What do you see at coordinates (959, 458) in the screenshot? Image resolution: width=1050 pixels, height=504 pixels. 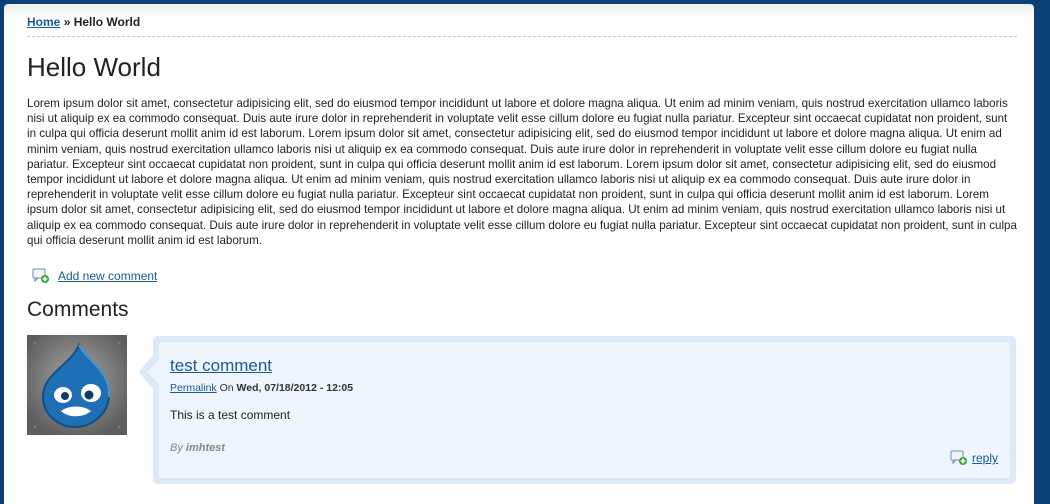 I see `reply-icon` at bounding box center [959, 458].